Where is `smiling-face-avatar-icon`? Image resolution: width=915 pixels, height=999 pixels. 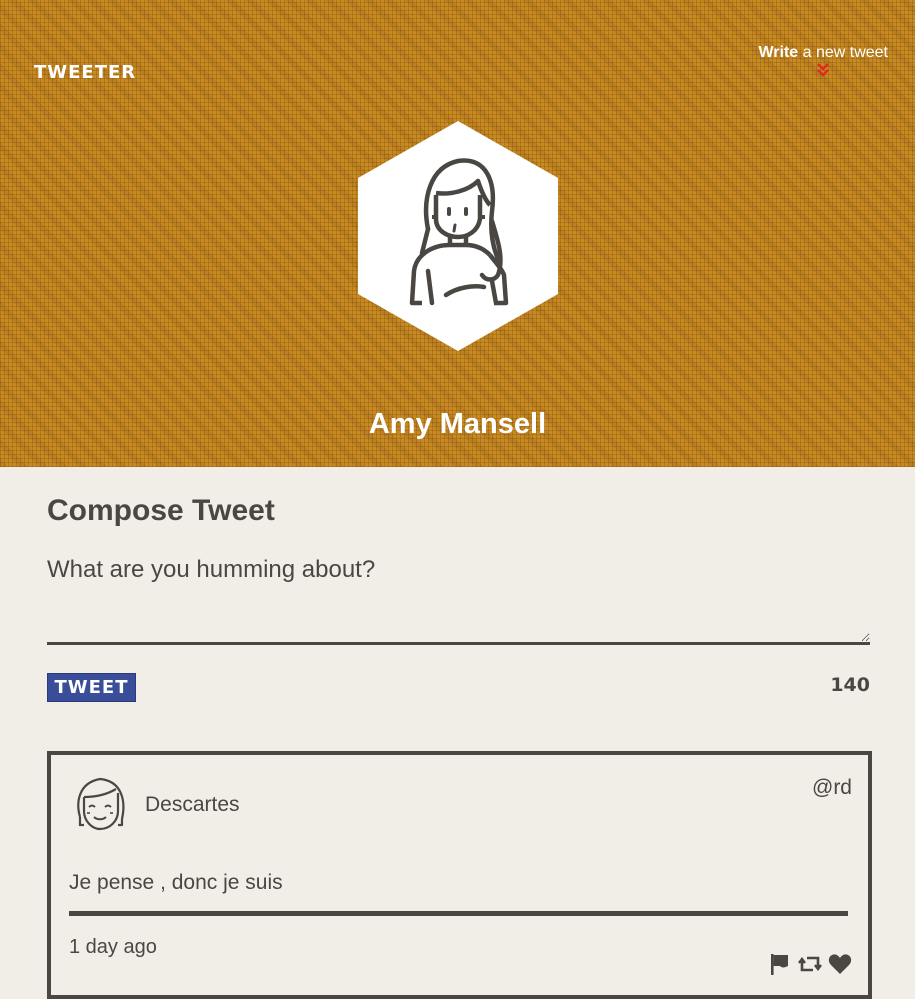 smiling-face-avatar-icon is located at coordinates (101, 804).